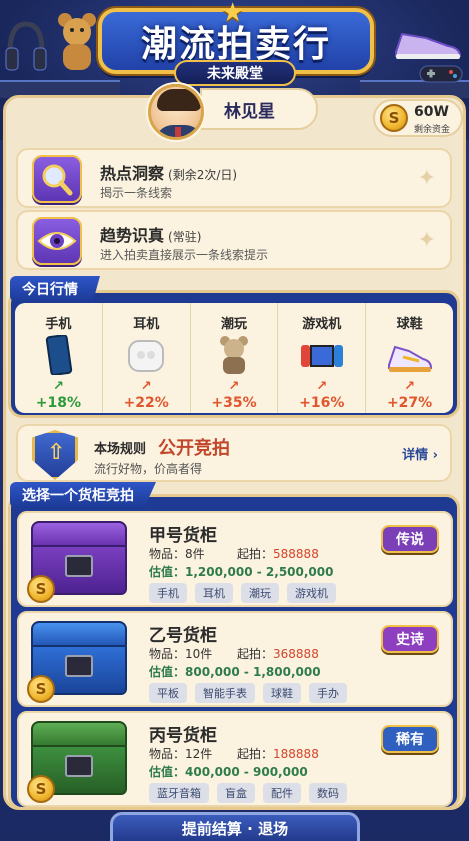 The image size is (469, 841). Describe the element at coordinates (26, 46) in the screenshot. I see `headphones-icon` at that location.